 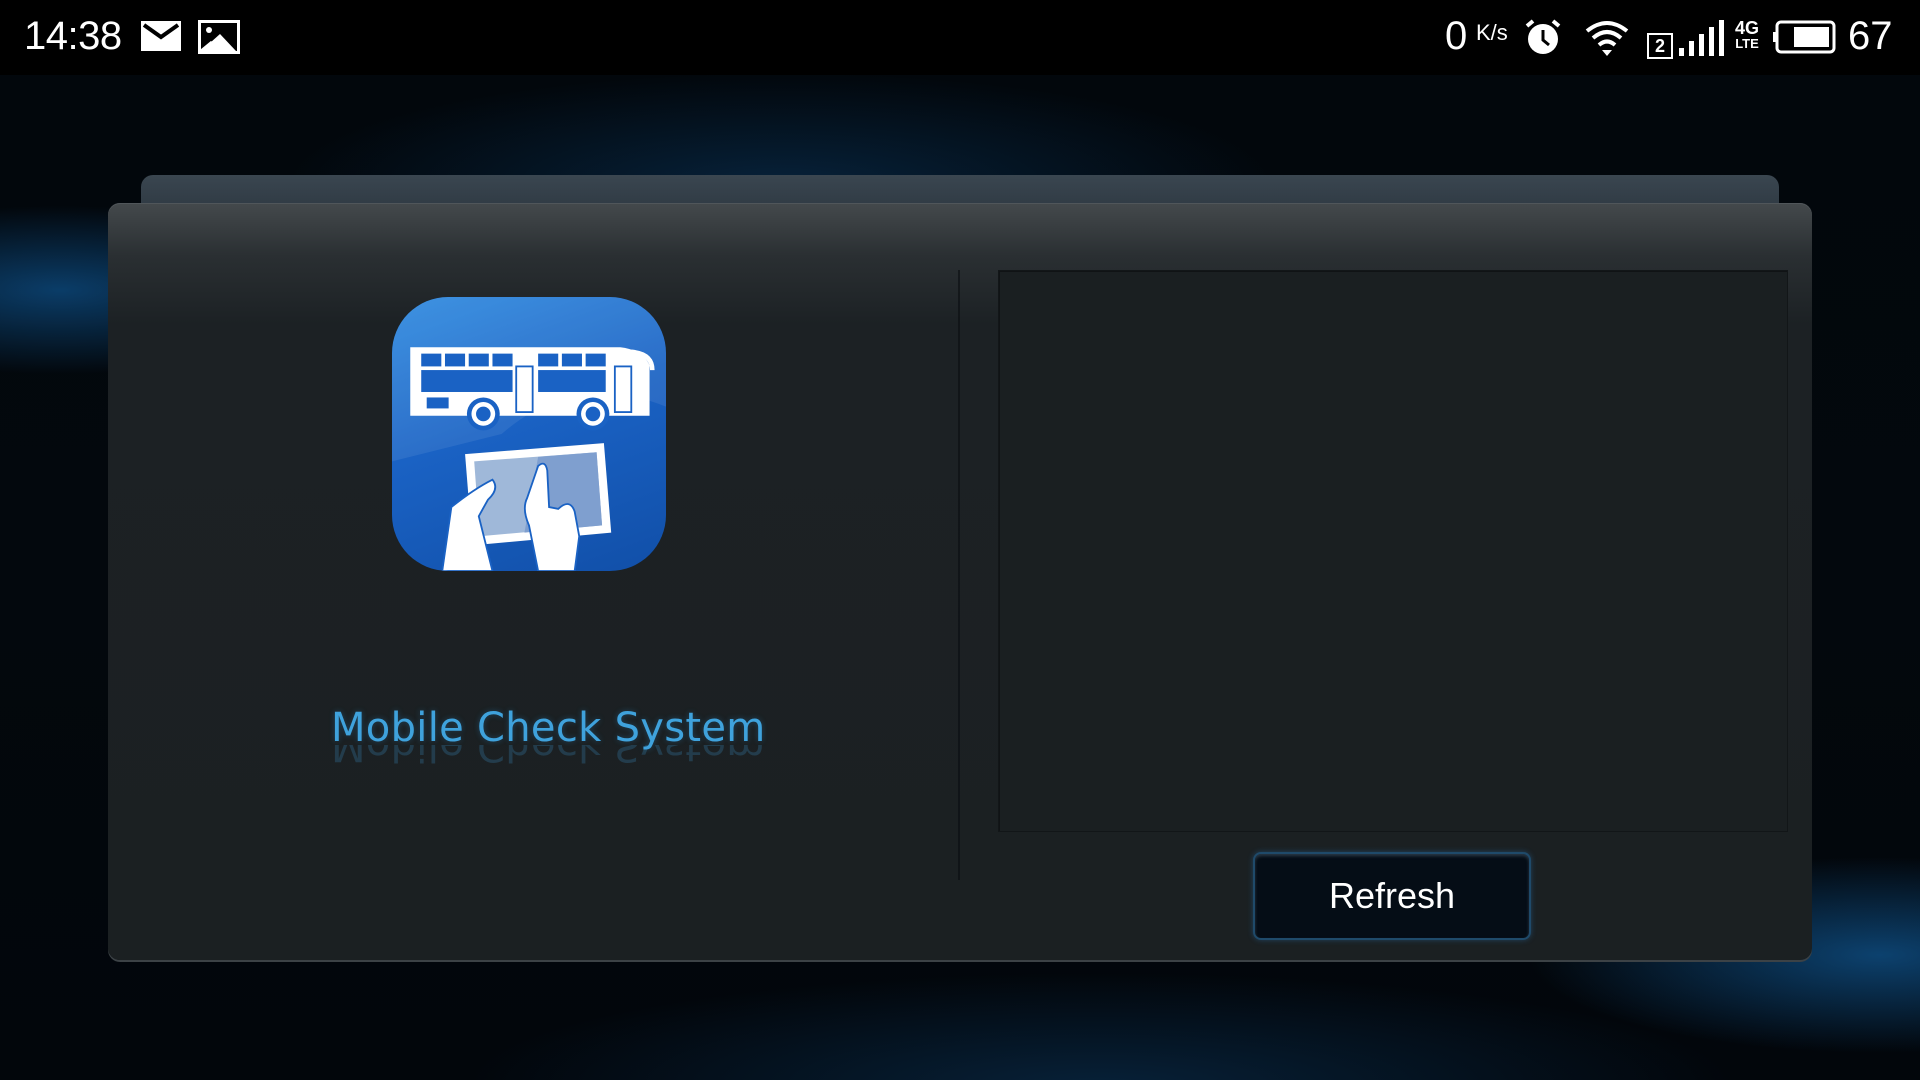 What do you see at coordinates (1747, 28) in the screenshot?
I see `network-type-top: 4G` at bounding box center [1747, 28].